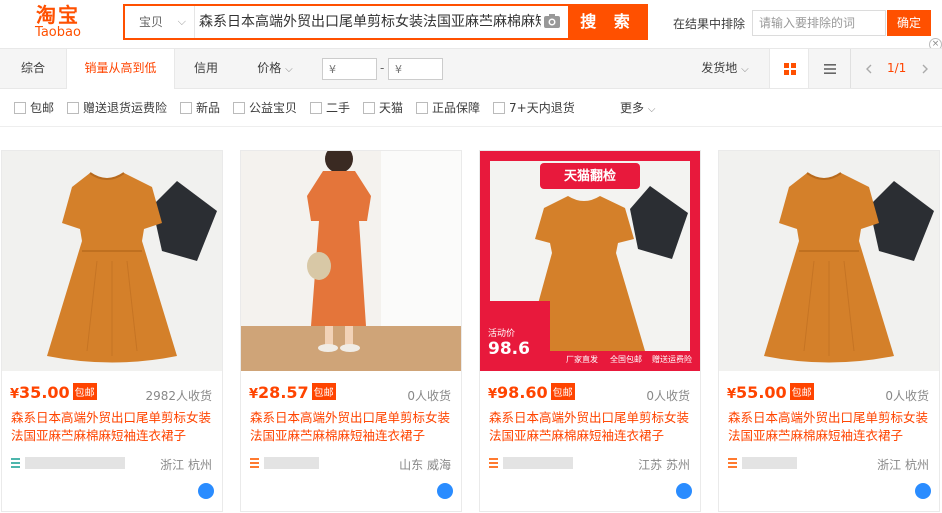 This screenshot has width=942, height=513. Describe the element at coordinates (552, 21) in the screenshot. I see `camera-icon` at that location.